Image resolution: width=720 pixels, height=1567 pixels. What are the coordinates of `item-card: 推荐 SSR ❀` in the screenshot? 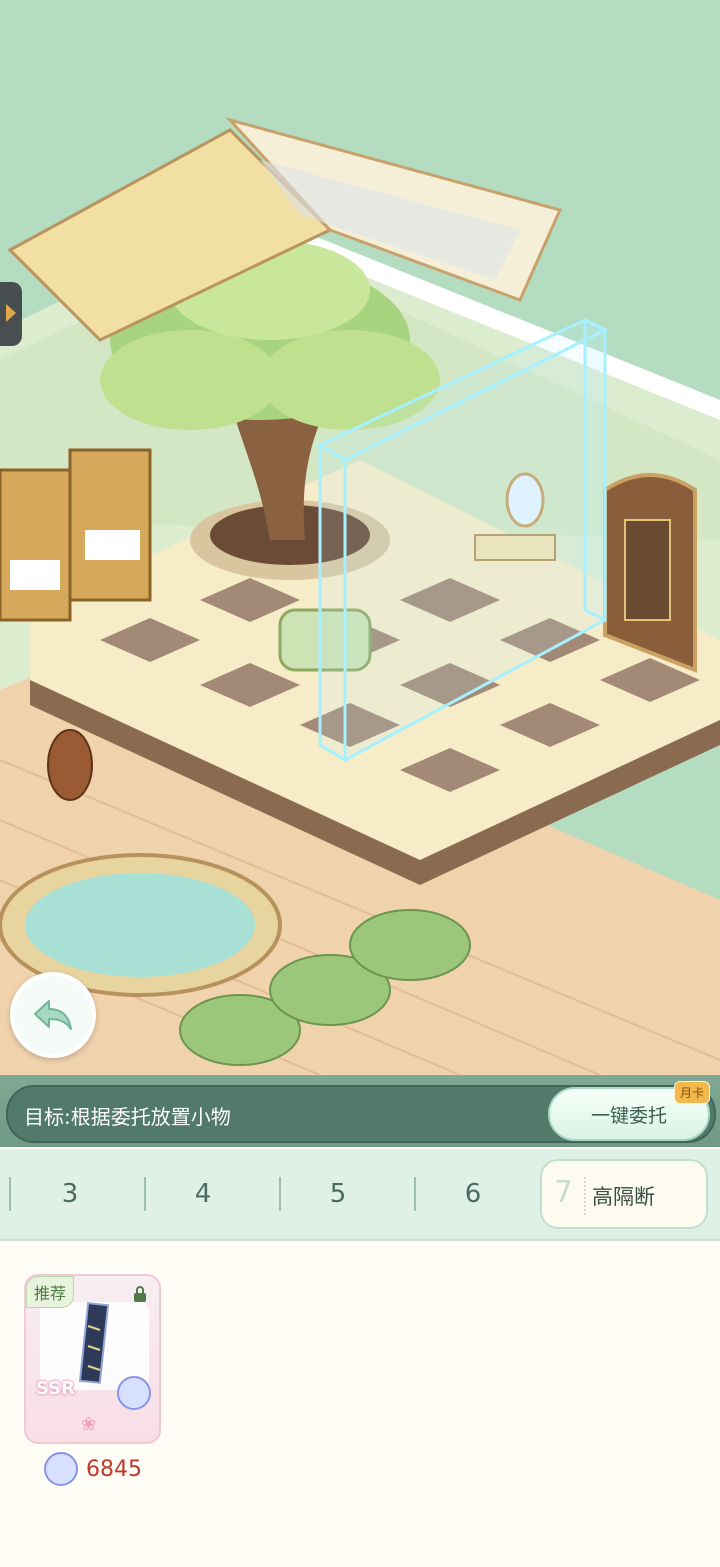 It's located at (92, 1359).